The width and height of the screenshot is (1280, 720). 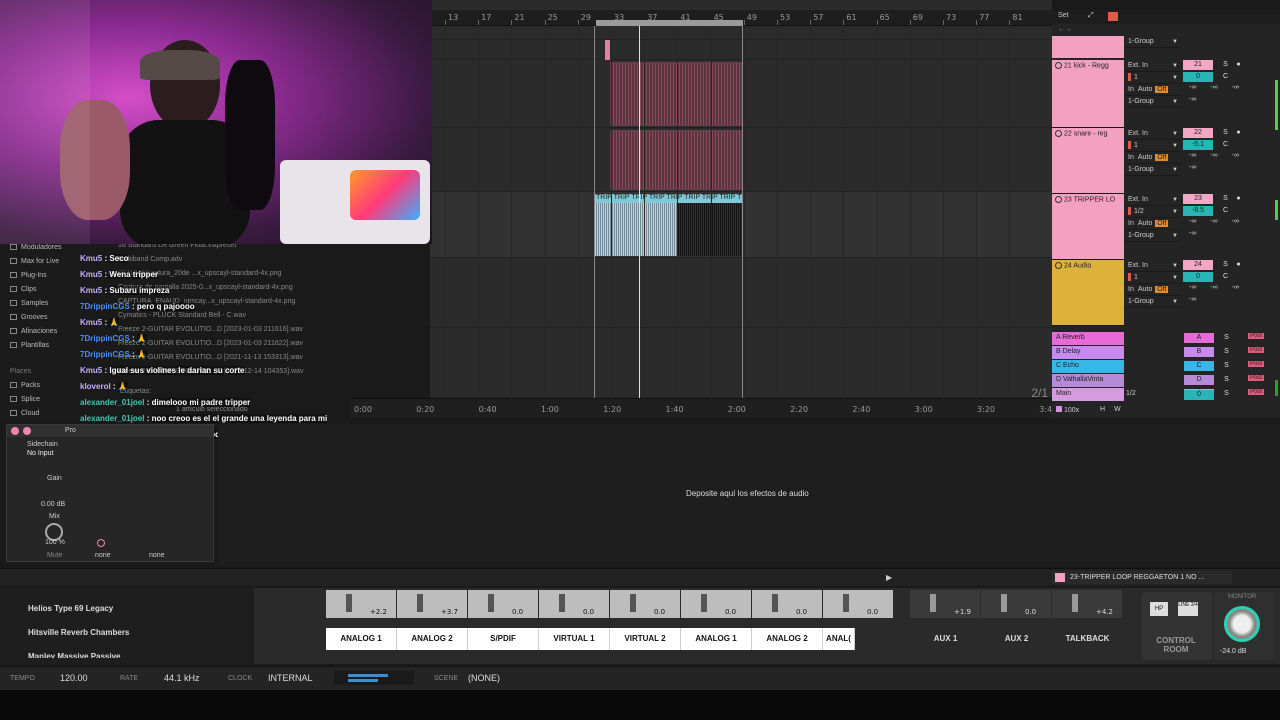 I want to click on group-io: 1-Group ▼, so click(x=1153, y=42).